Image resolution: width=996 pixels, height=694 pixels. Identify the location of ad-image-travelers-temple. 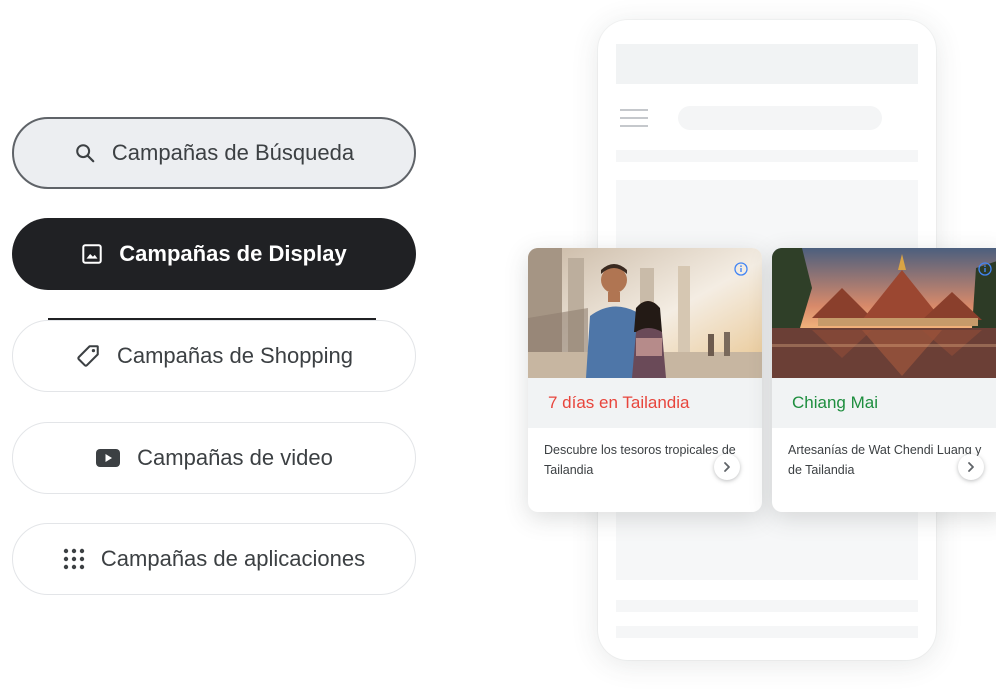
(645, 313).